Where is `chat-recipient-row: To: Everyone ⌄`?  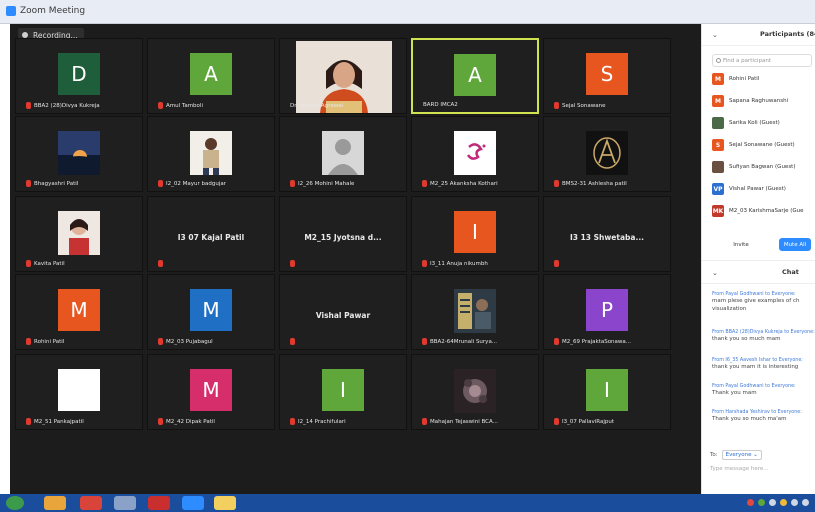
chat-recipient-row: To: Everyone ⌄ is located at coordinates (736, 455).